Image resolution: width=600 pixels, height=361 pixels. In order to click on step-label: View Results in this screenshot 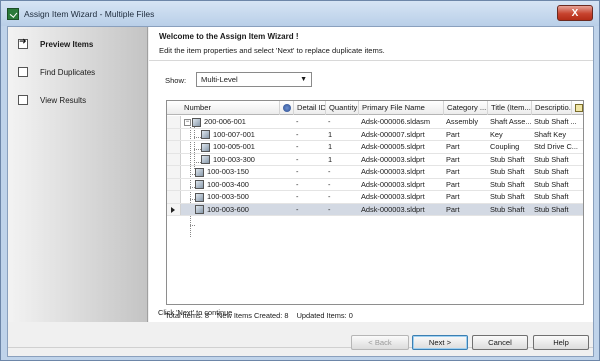, I will do `click(63, 100)`.